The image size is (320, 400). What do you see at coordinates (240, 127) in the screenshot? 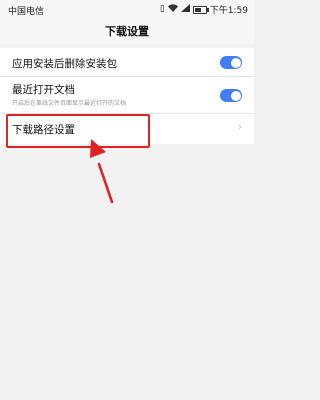
I see `chevron-right-icon: ›` at bounding box center [240, 127].